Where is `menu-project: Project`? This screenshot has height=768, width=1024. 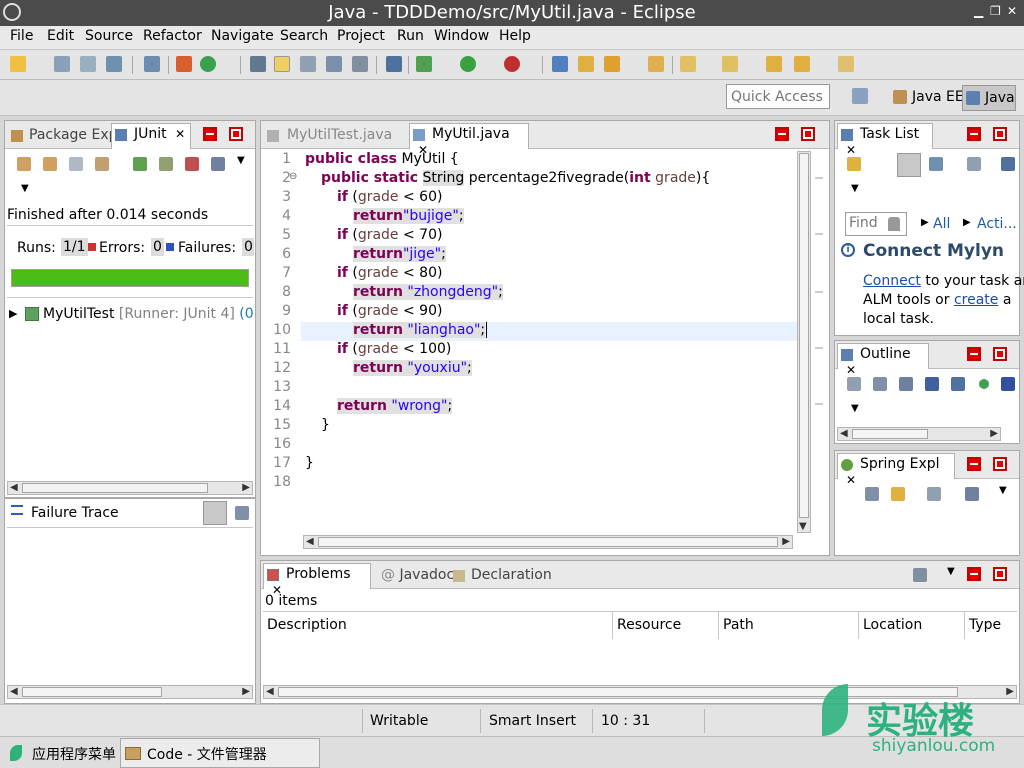 menu-project: Project is located at coordinates (361, 36).